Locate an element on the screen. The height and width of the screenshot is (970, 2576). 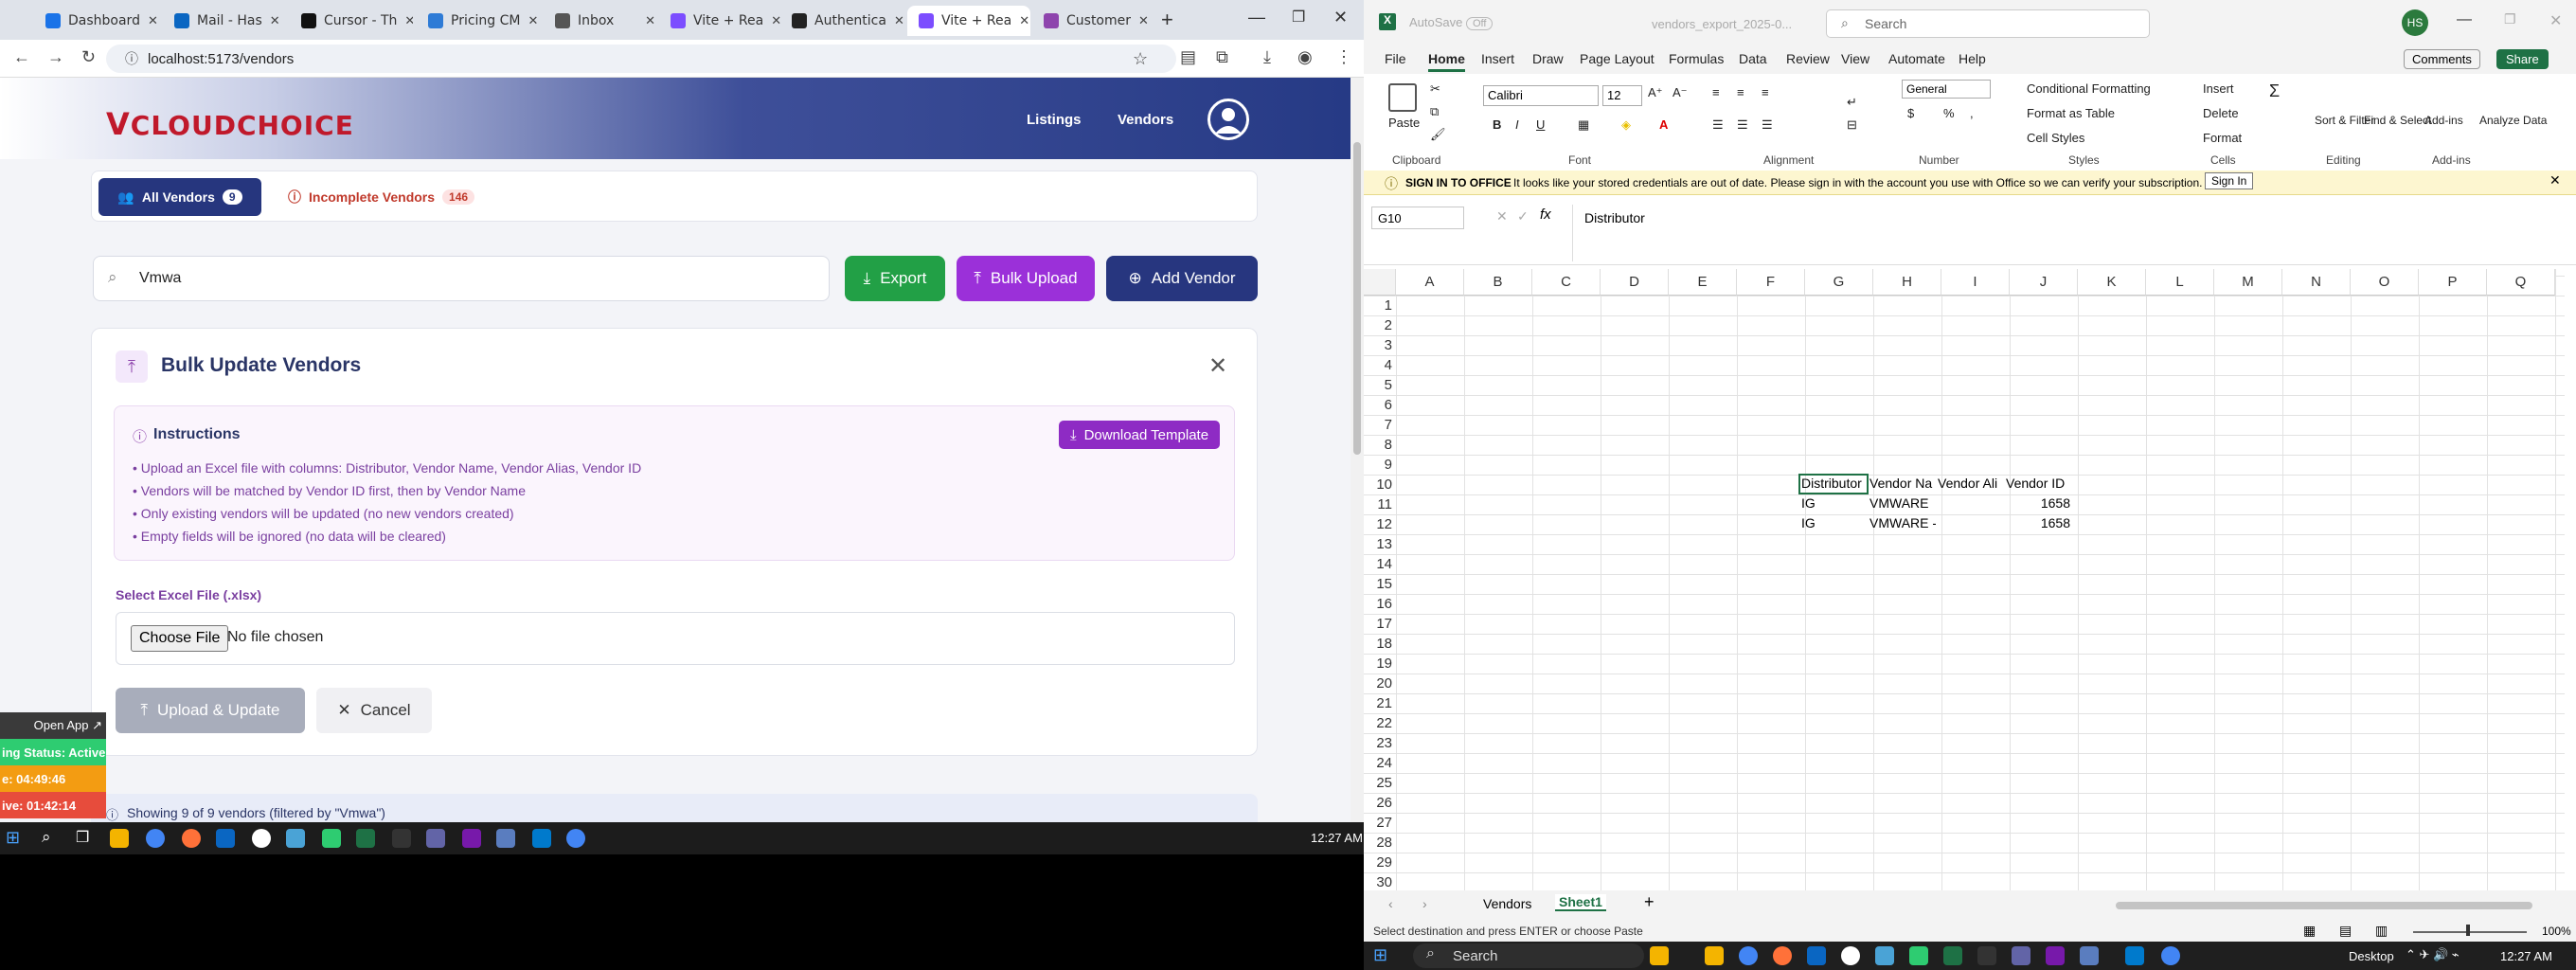
browser-tab: Inbox ✕ is located at coordinates (605, 21).